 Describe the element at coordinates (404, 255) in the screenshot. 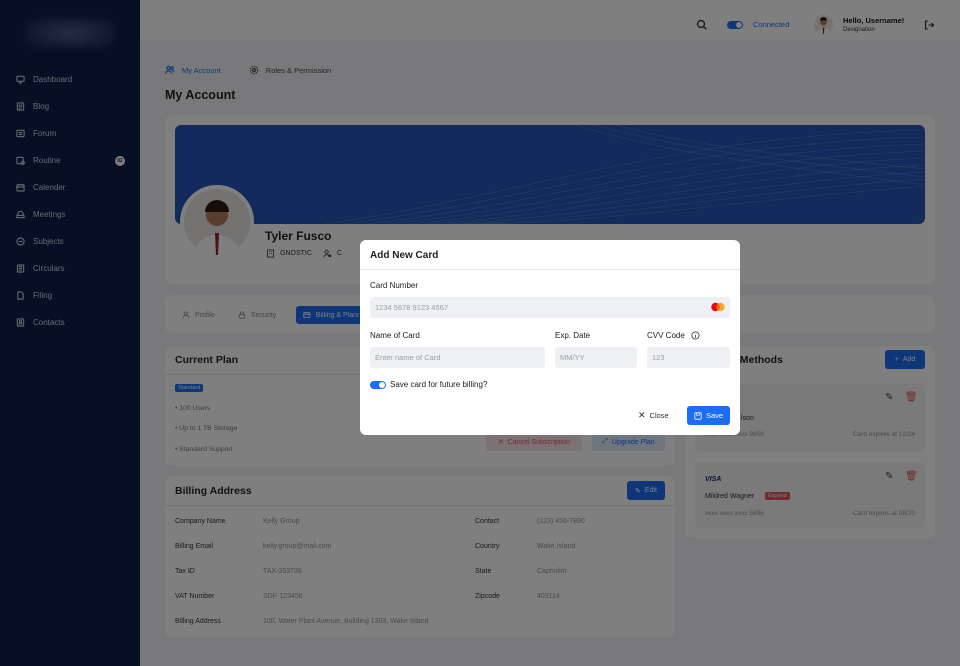

I see `modal-title: Add New Card` at that location.